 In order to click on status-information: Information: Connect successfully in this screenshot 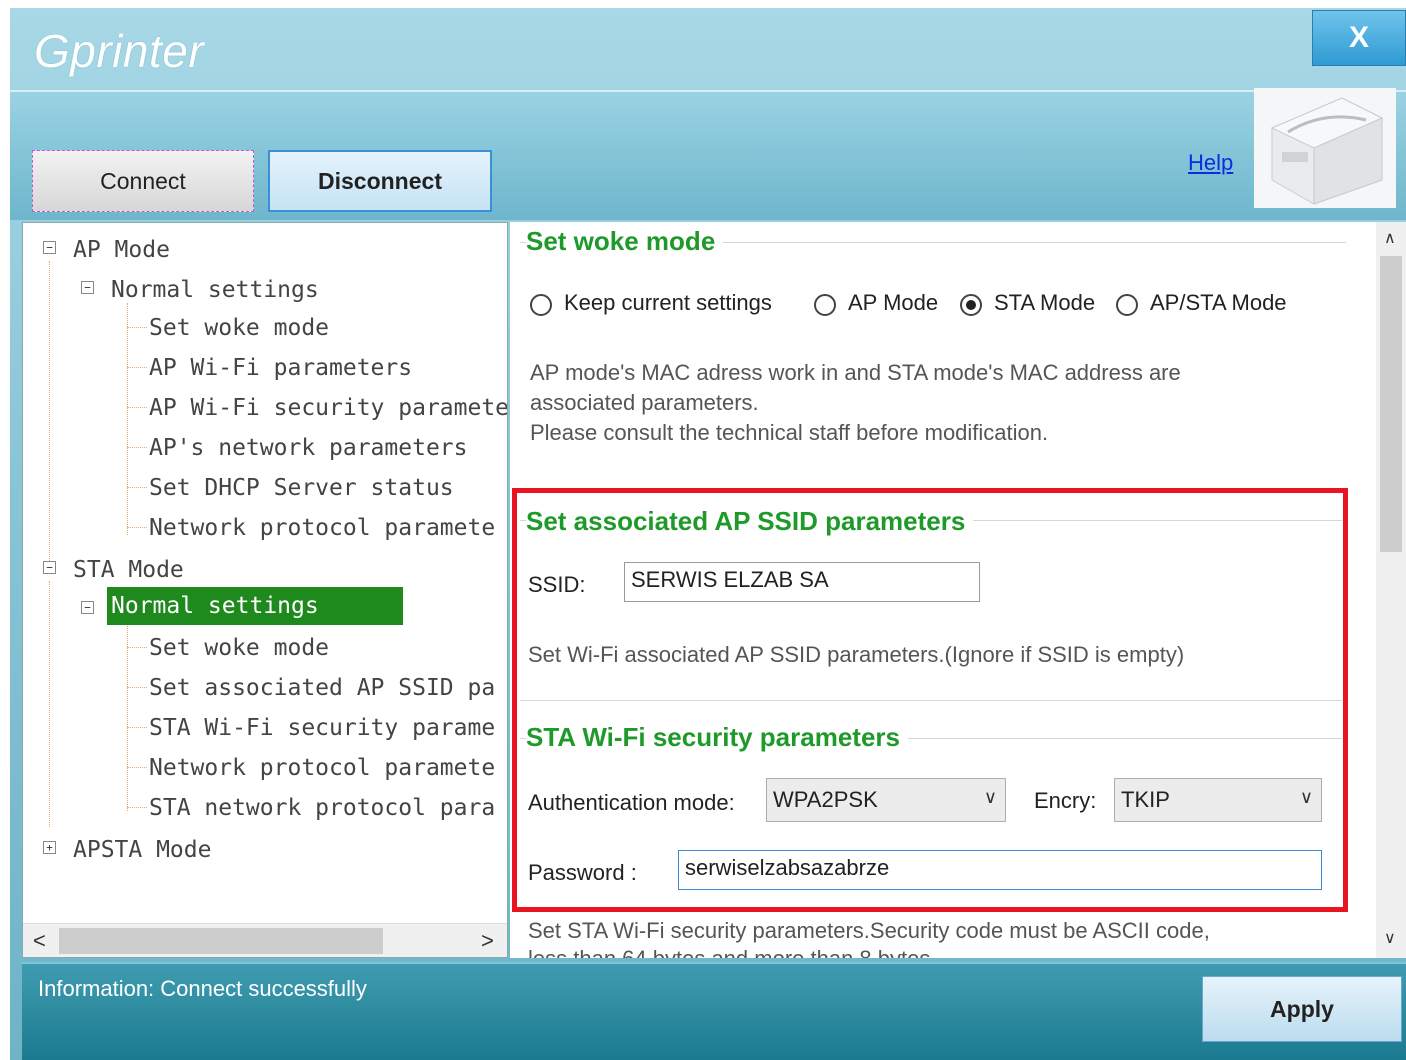, I will do `click(202, 988)`.